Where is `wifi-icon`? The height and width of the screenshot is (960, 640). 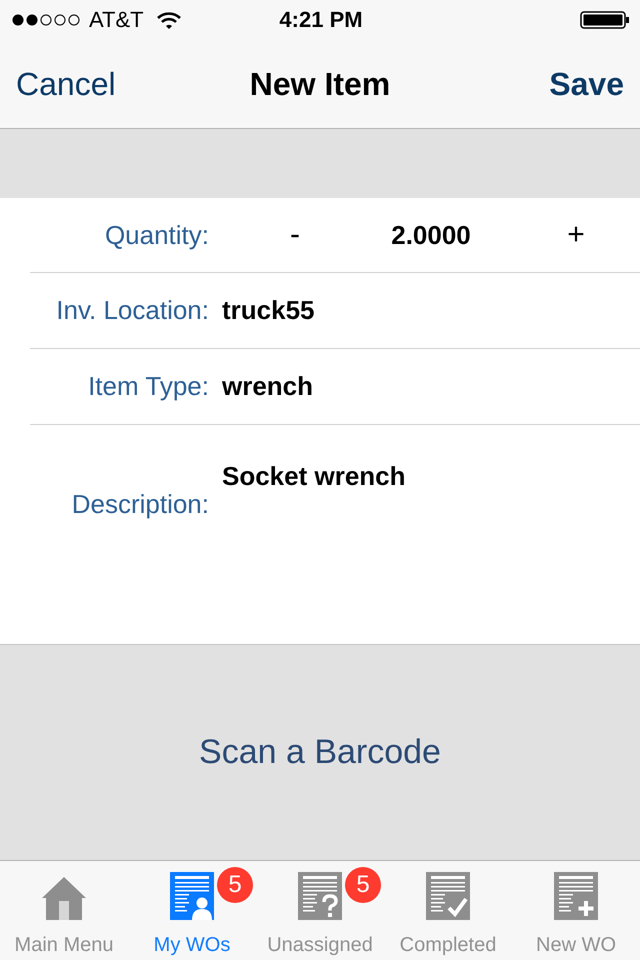 wifi-icon is located at coordinates (168, 20).